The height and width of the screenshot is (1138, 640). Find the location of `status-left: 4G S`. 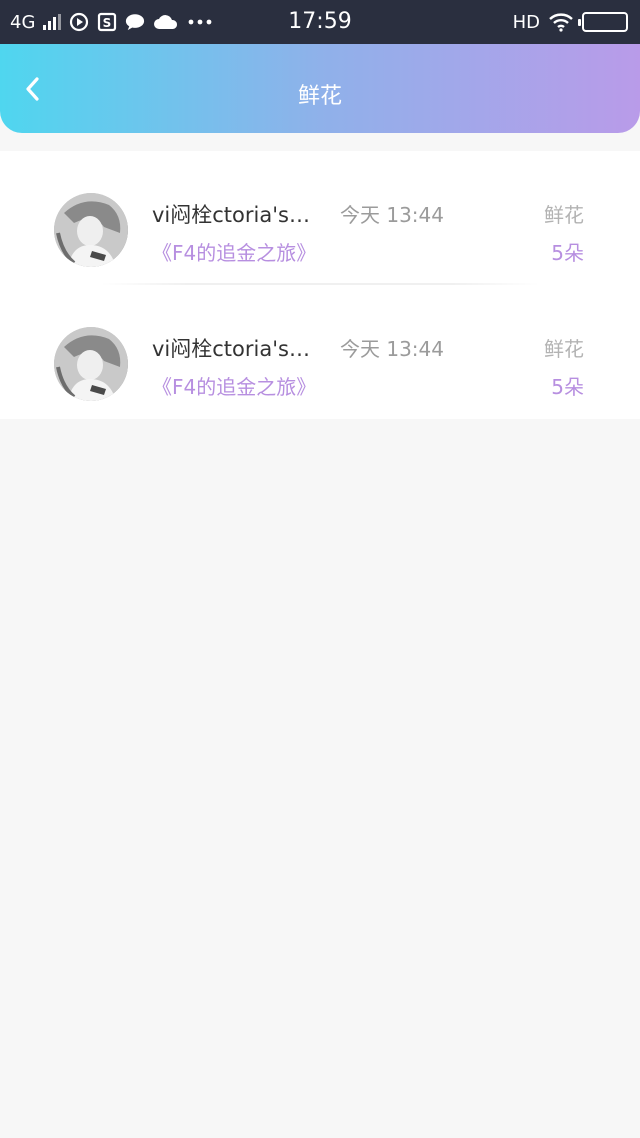

status-left: 4G S is located at coordinates (111, 22).